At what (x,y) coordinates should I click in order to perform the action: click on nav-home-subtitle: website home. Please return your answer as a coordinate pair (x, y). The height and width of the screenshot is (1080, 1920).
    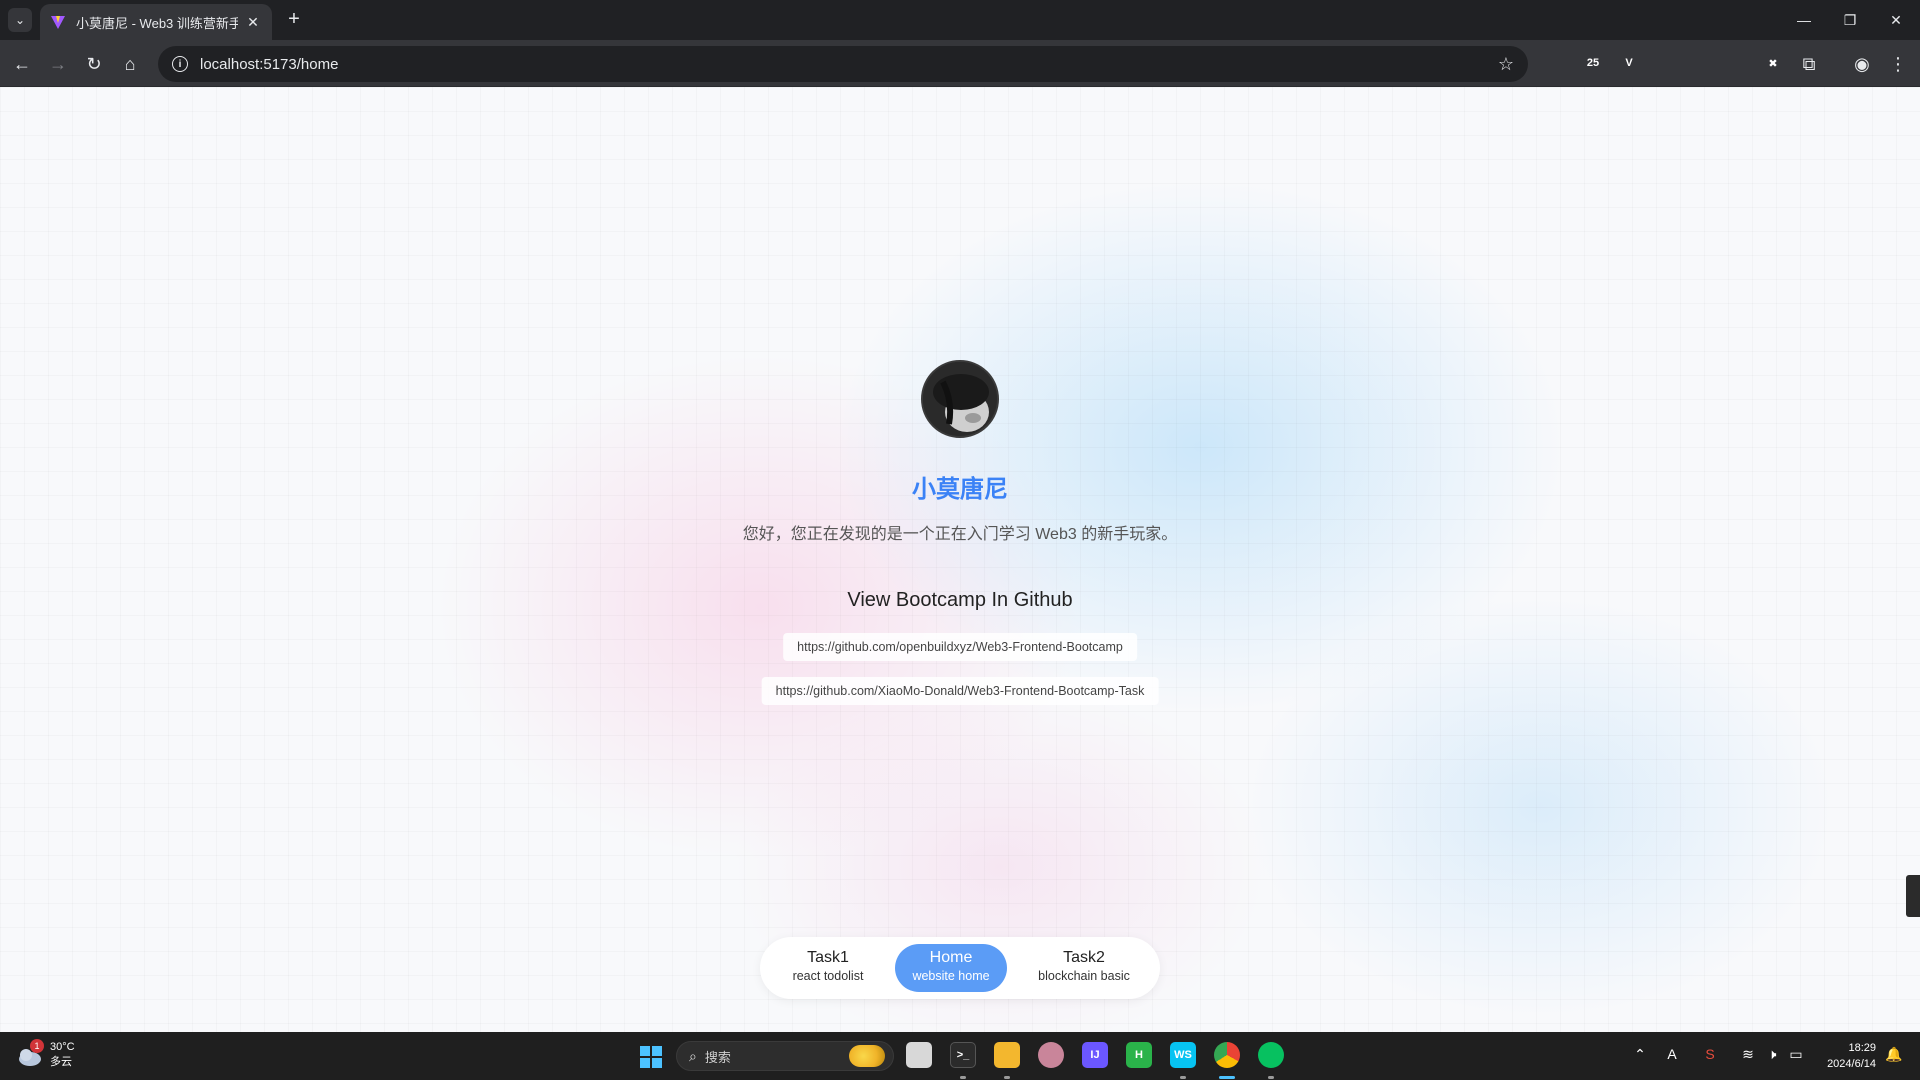
    Looking at the image, I should click on (951, 976).